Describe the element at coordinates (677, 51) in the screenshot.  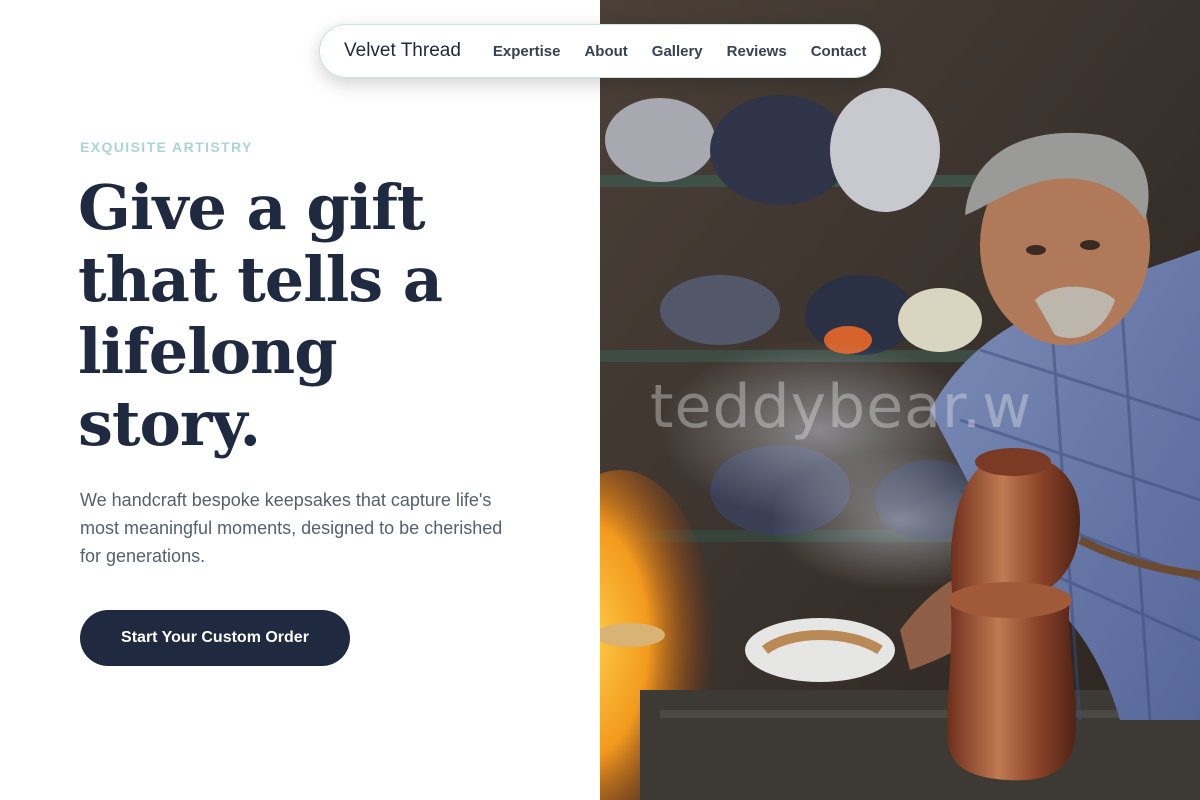
I see `nav-link-gallery: Gallery` at that location.